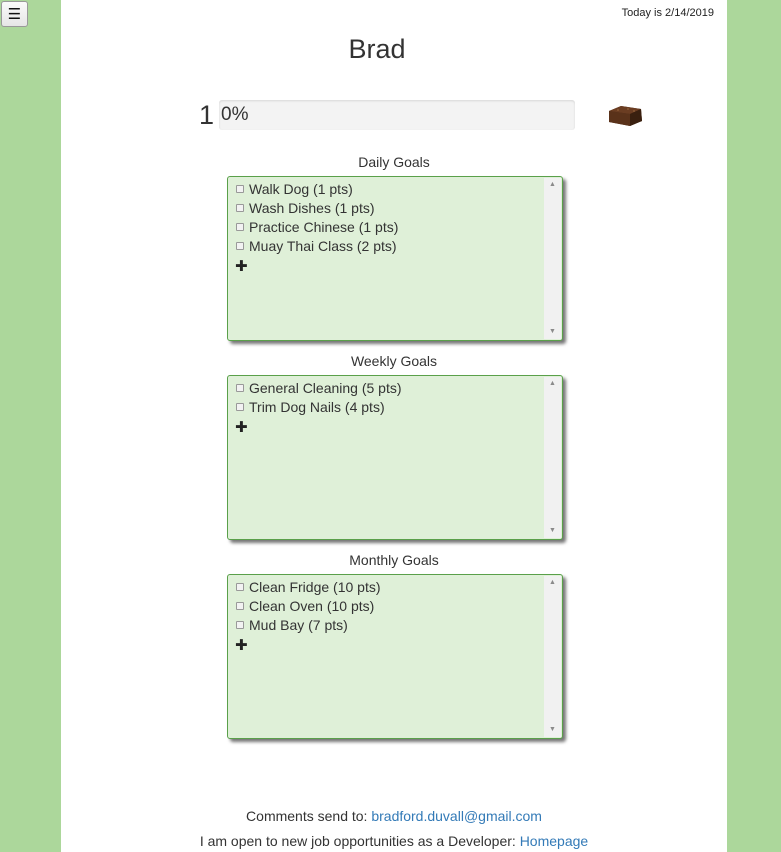 This screenshot has height=852, width=781. Describe the element at coordinates (323, 245) in the screenshot. I see `goal-label: Muay Thai Class (2 pts)` at that location.